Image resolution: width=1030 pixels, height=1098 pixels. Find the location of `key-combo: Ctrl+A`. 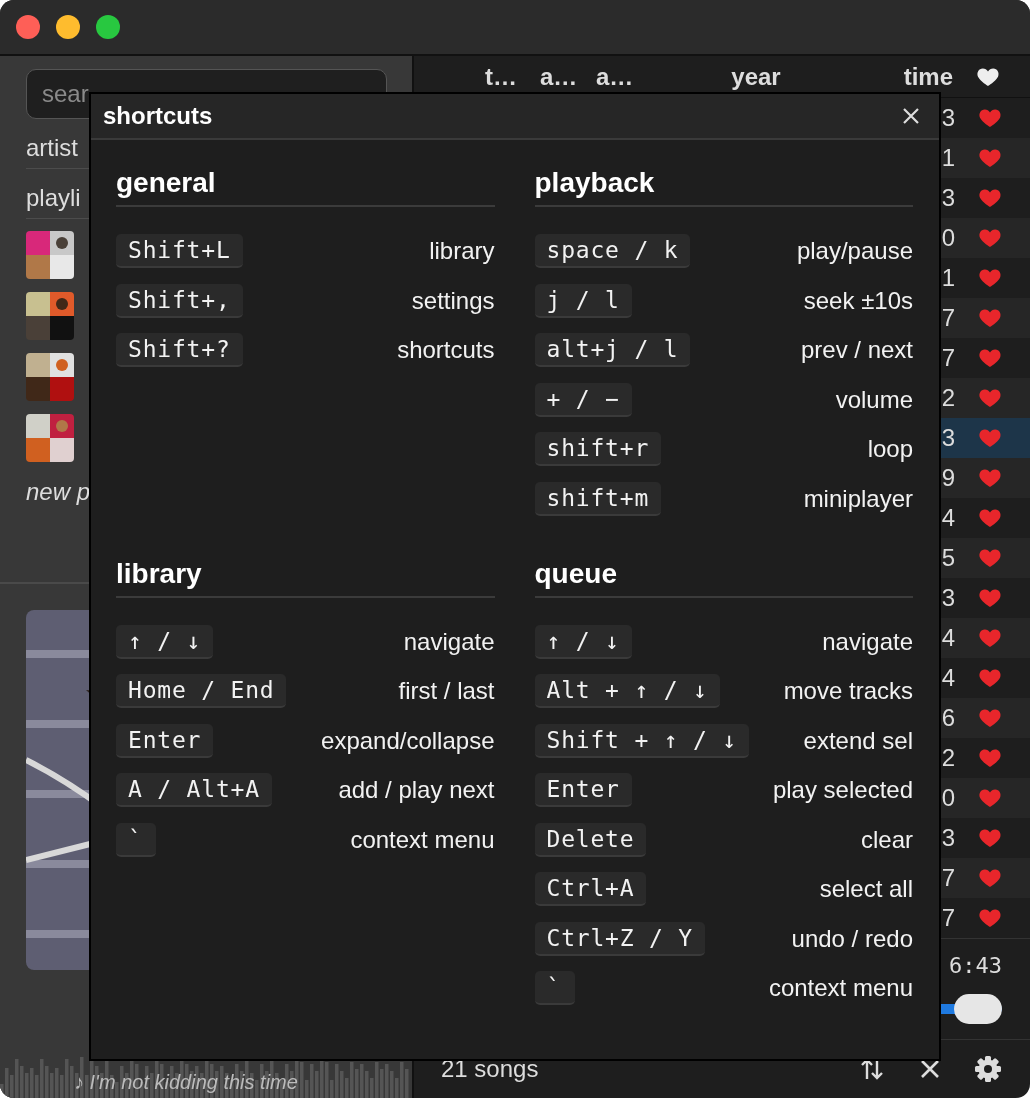

key-combo: Ctrl+A is located at coordinates (590, 889).